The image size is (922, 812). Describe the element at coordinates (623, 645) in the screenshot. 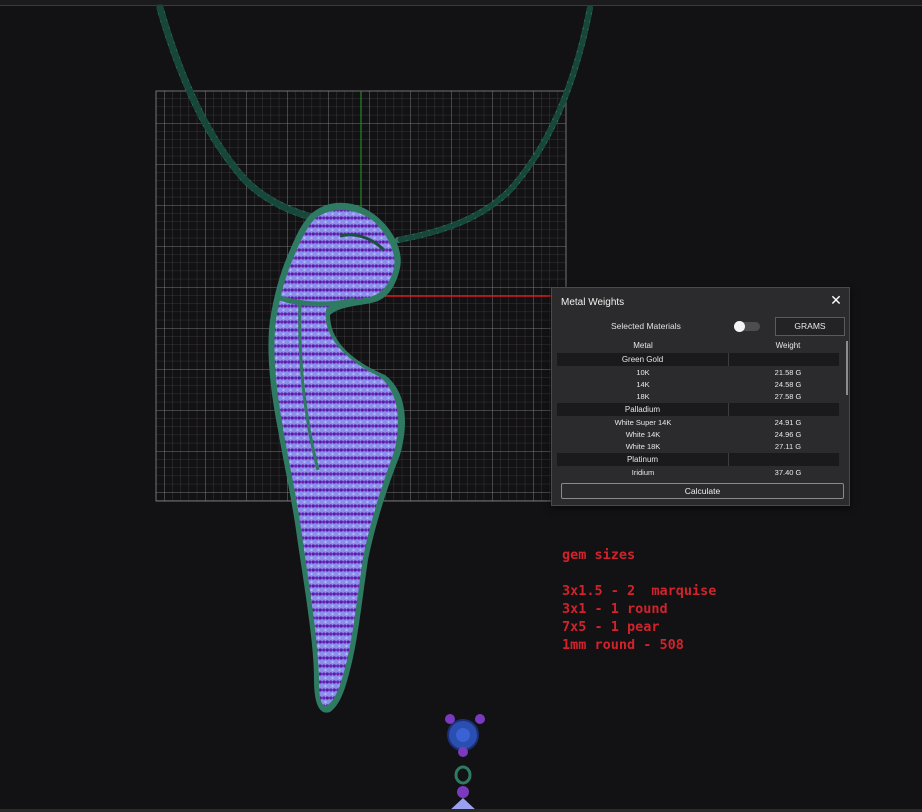

I see `annotation-line: 1mm round - 508` at that location.